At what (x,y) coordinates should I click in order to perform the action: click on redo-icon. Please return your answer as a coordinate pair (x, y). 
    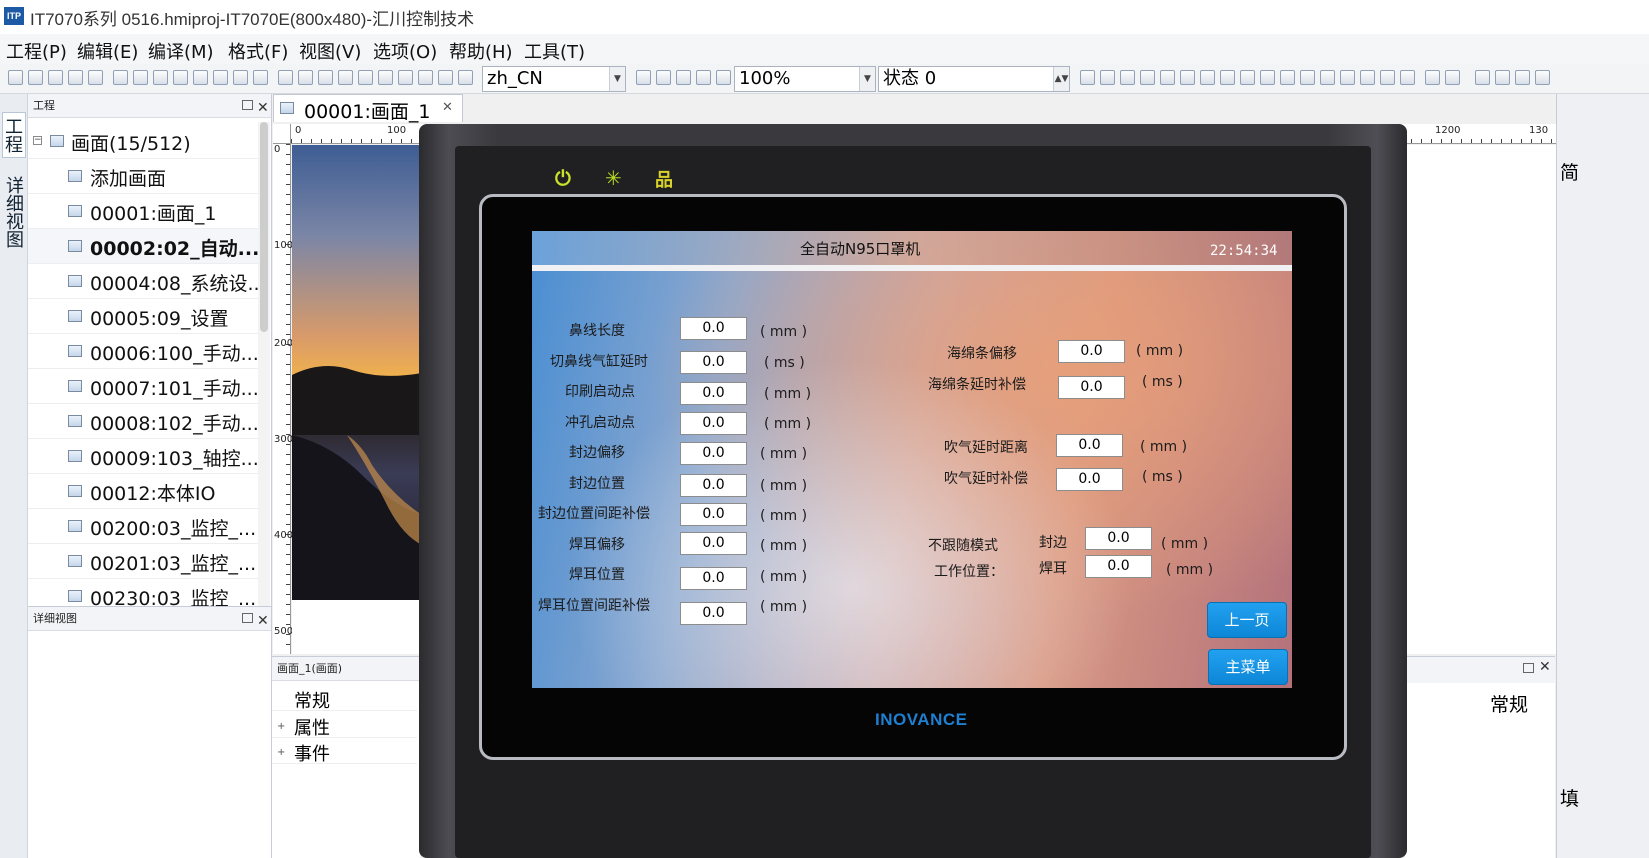
    Looking at the image, I should click on (140, 77).